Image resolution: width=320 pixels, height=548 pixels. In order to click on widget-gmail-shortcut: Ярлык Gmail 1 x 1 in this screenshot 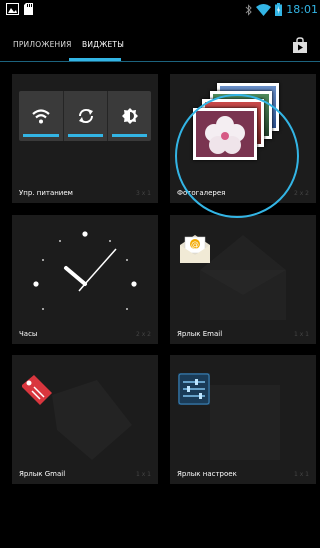, I will do `click(85, 419)`.